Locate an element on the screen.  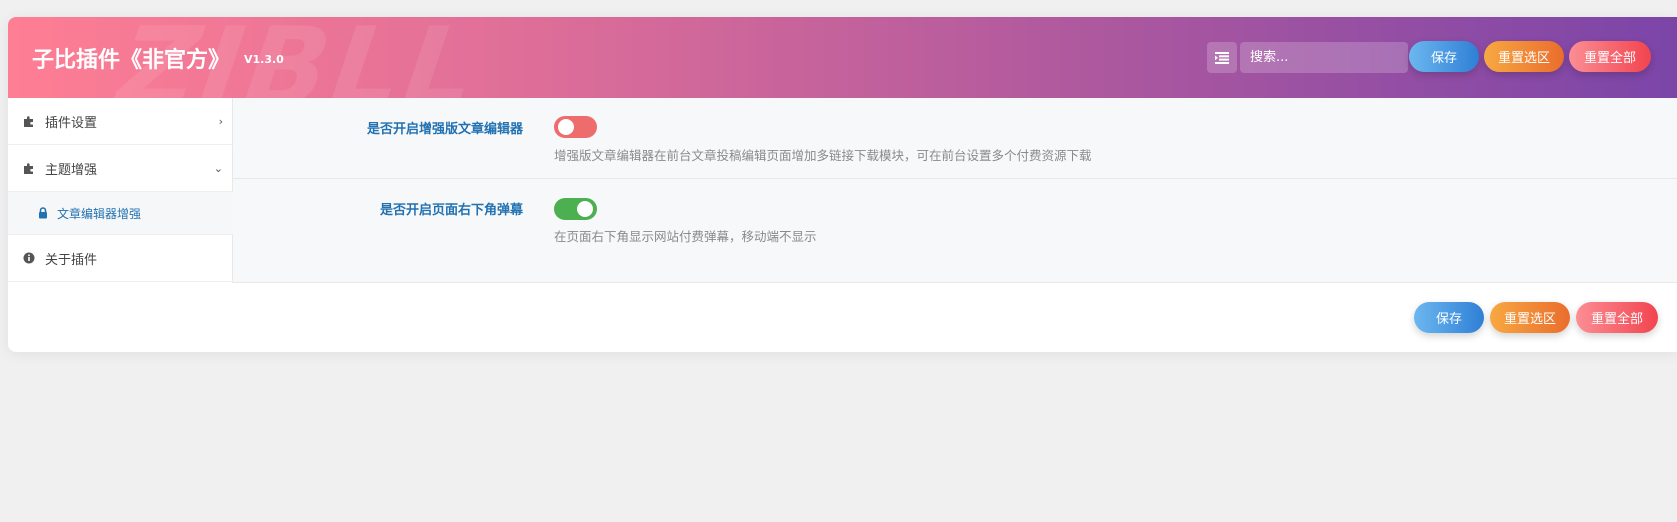
footer-reset-section-button: 重置选区 is located at coordinates (1530, 317).